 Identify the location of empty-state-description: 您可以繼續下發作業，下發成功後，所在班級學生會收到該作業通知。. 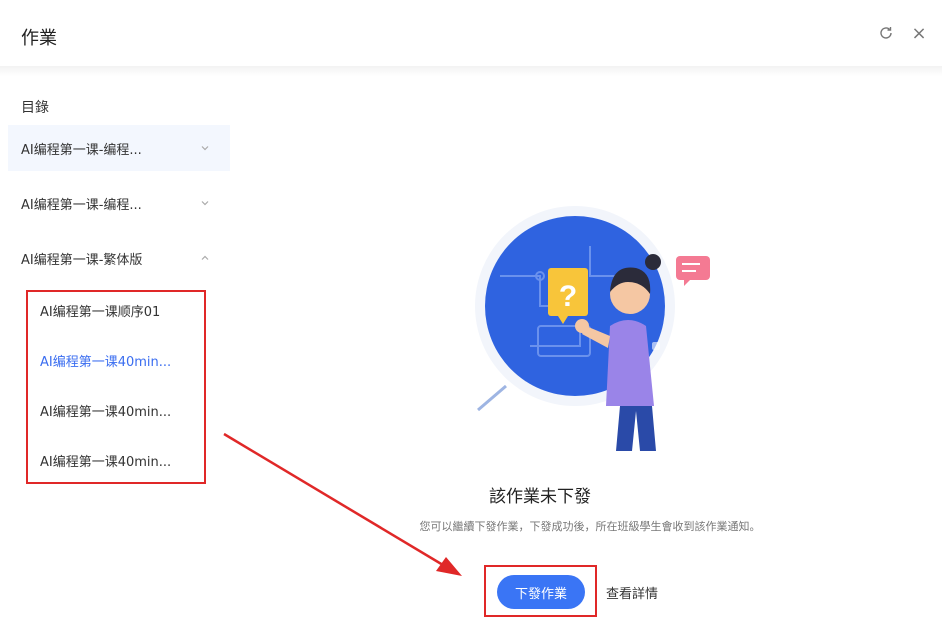
(590, 526).